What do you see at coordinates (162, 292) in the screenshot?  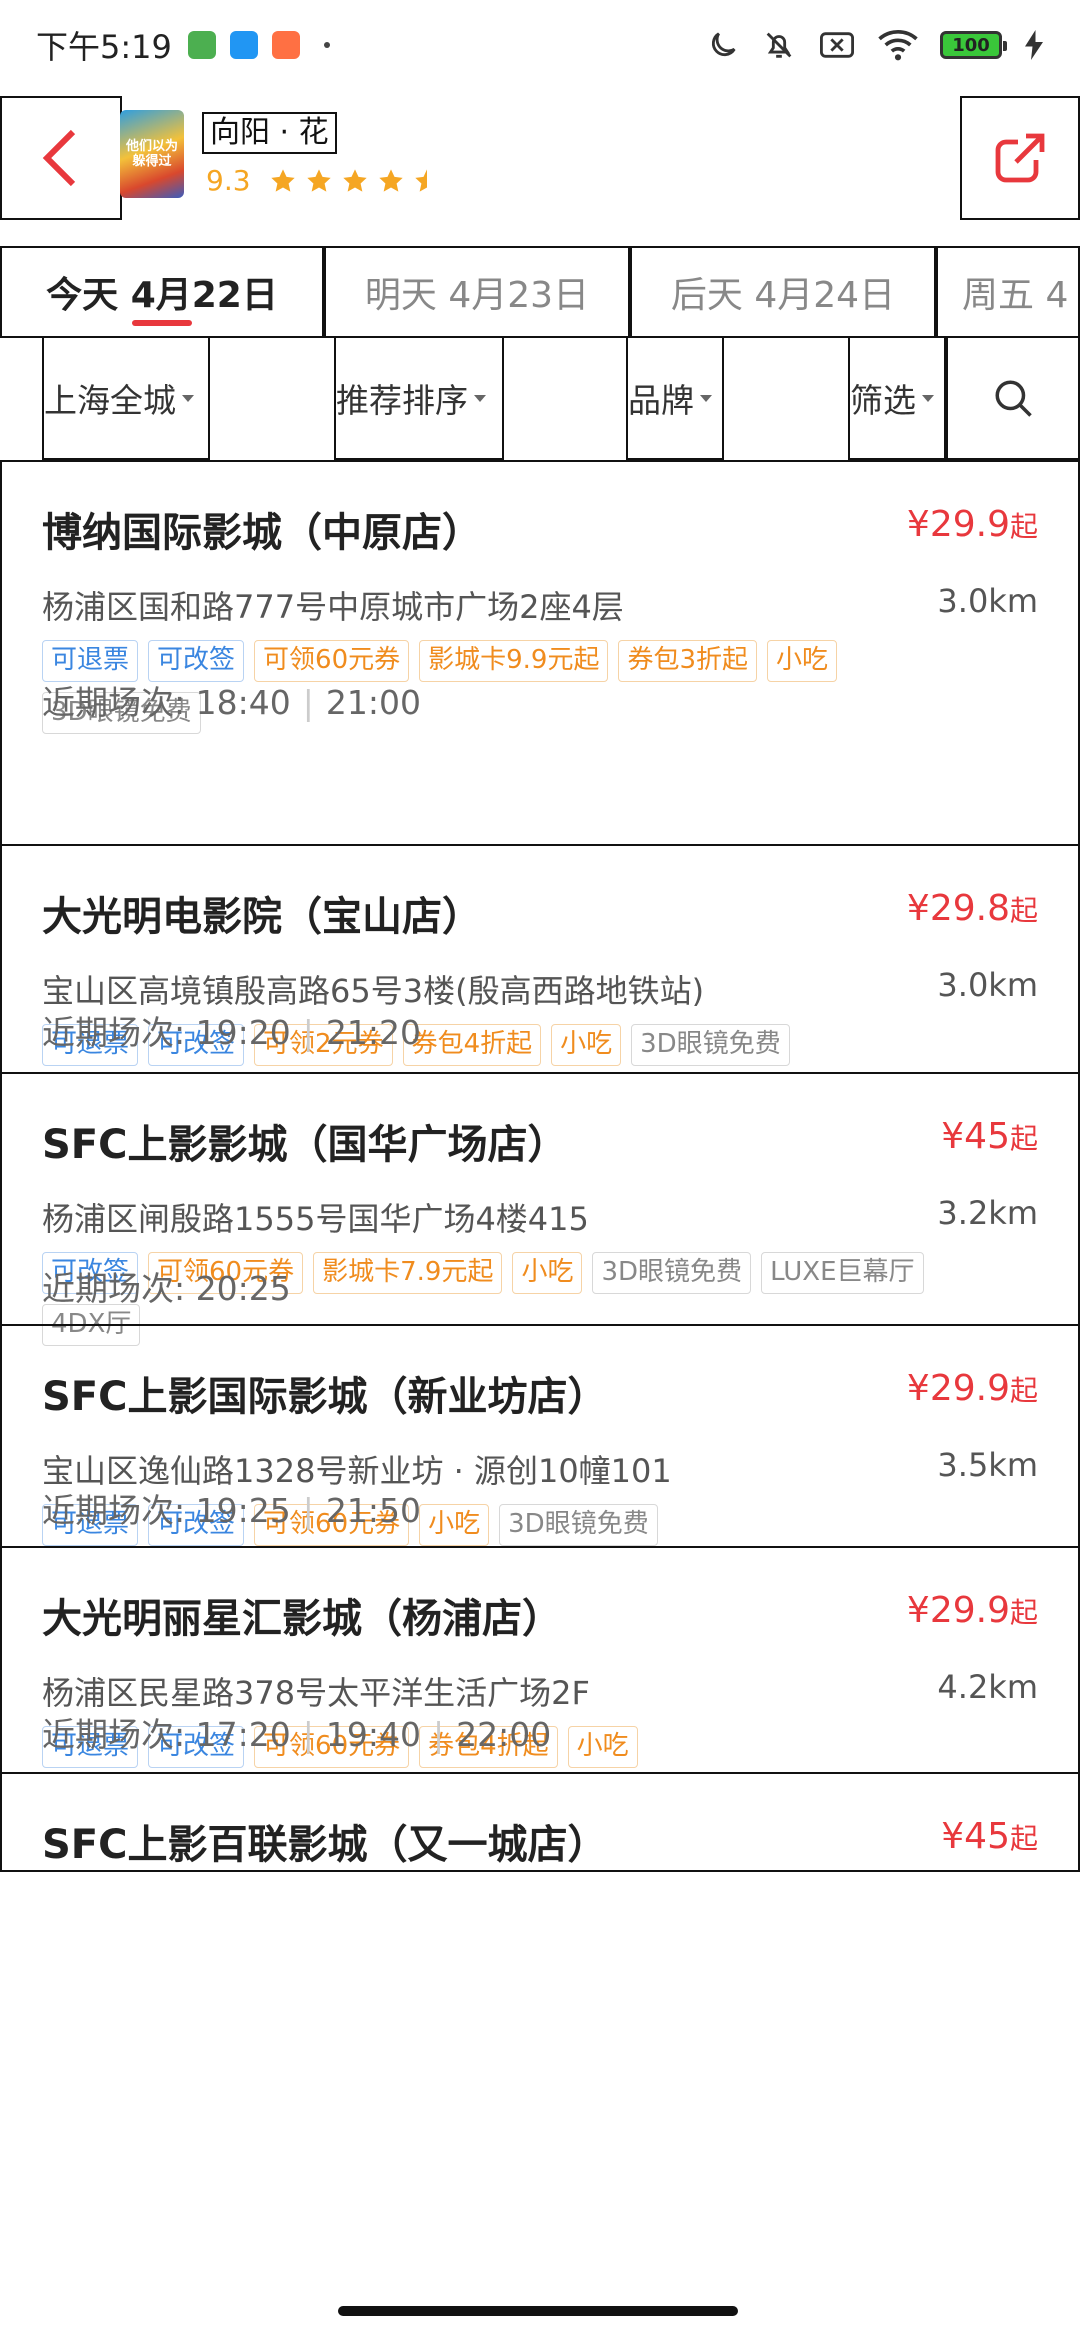 I see `tab-today: 今天 4月22日` at bounding box center [162, 292].